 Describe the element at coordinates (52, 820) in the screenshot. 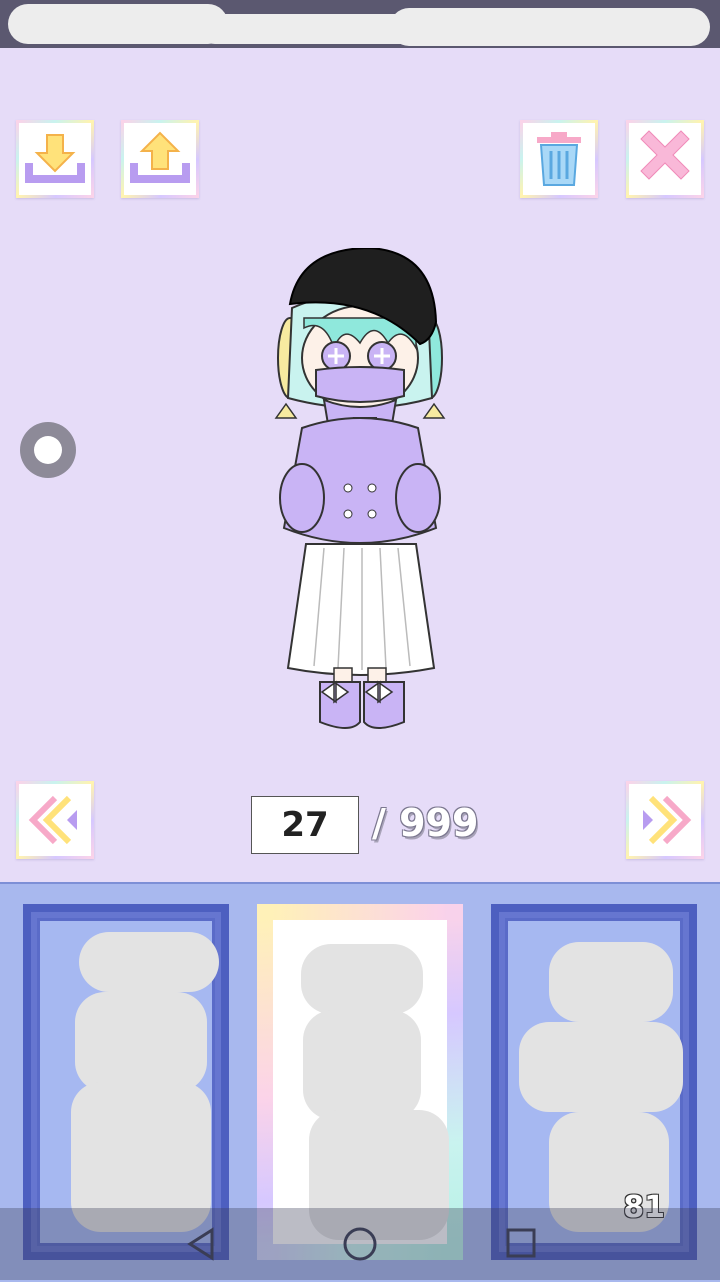

I see `double-chevron-left-icon` at that location.